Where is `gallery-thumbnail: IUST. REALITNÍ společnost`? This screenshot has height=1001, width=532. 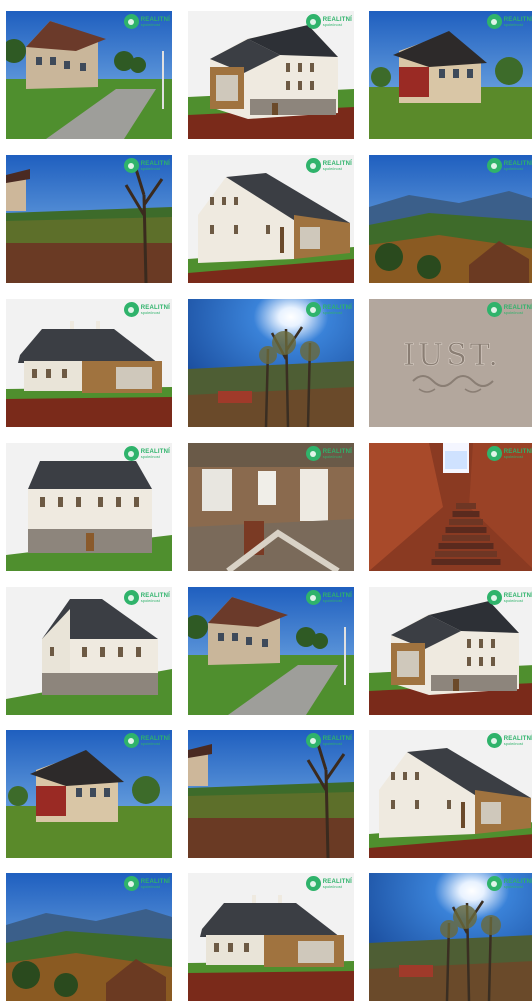 gallery-thumbnail: IUST. REALITNÍ společnost is located at coordinates (450, 363).